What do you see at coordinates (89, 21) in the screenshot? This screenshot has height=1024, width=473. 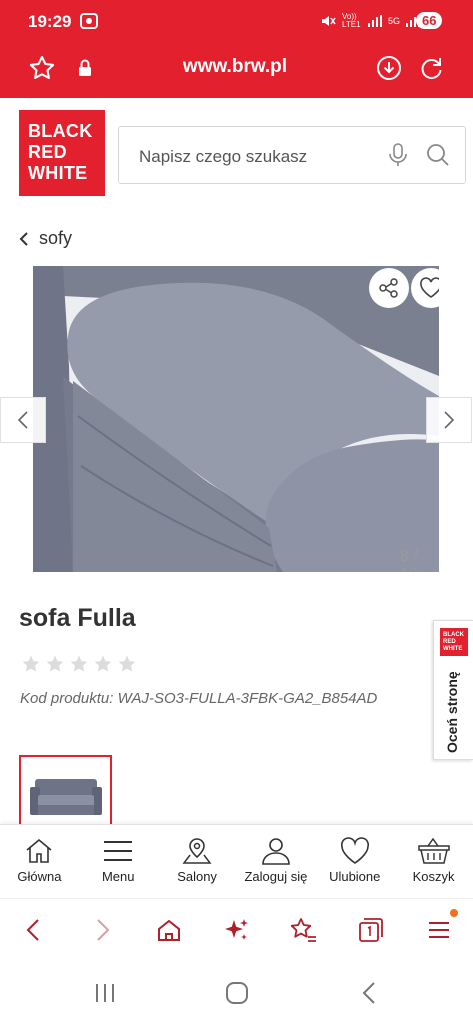 I see `screen-record-icon` at bounding box center [89, 21].